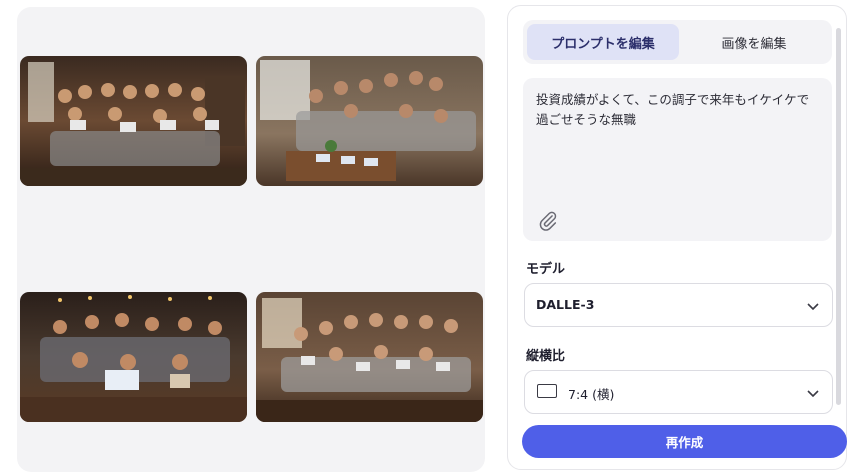  Describe the element at coordinates (547, 391) in the screenshot. I see `landscape-ratio-icon` at that location.